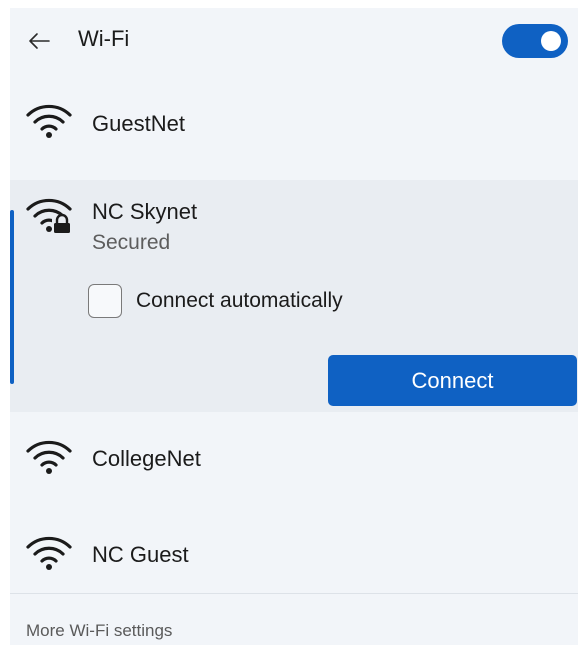 The image size is (578, 645). I want to click on connect-automatically-option: Connect automatically, so click(215, 301).